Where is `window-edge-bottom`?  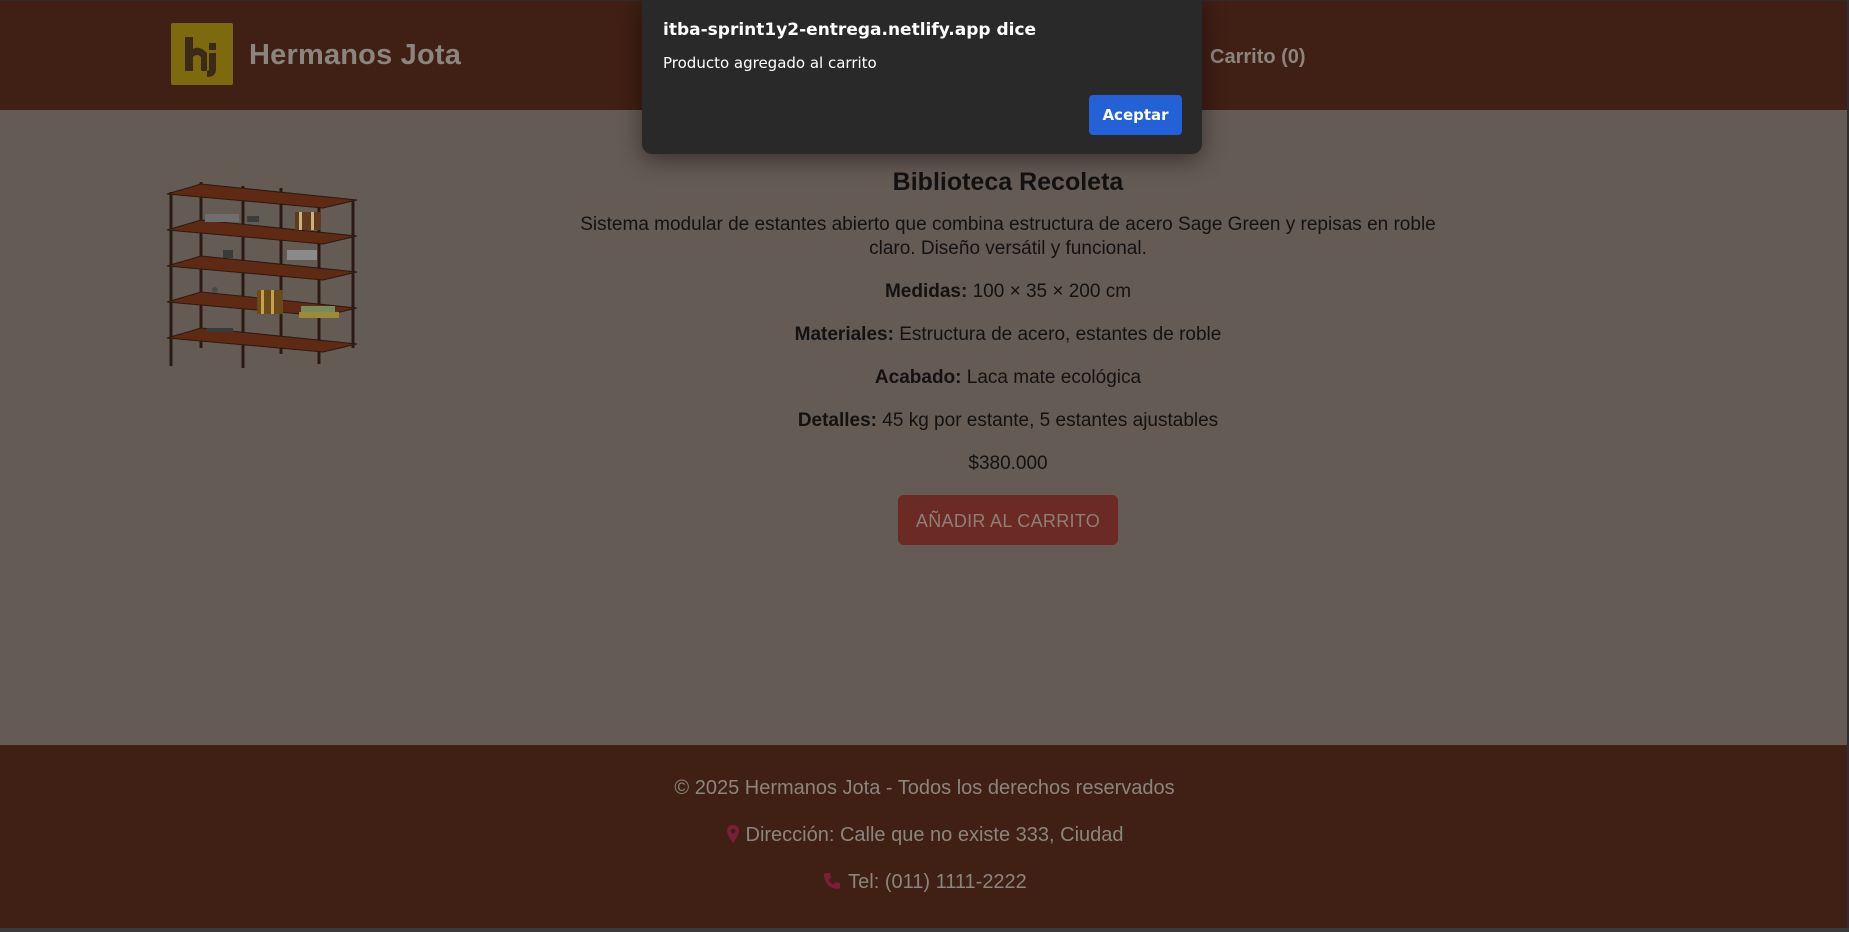 window-edge-bottom is located at coordinates (924, 930).